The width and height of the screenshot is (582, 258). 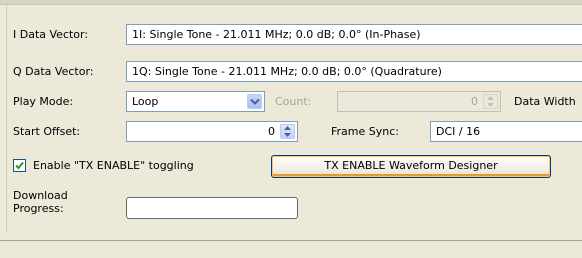 What do you see at coordinates (43, 101) in the screenshot?
I see `play-mode-label: Play Mode:` at bounding box center [43, 101].